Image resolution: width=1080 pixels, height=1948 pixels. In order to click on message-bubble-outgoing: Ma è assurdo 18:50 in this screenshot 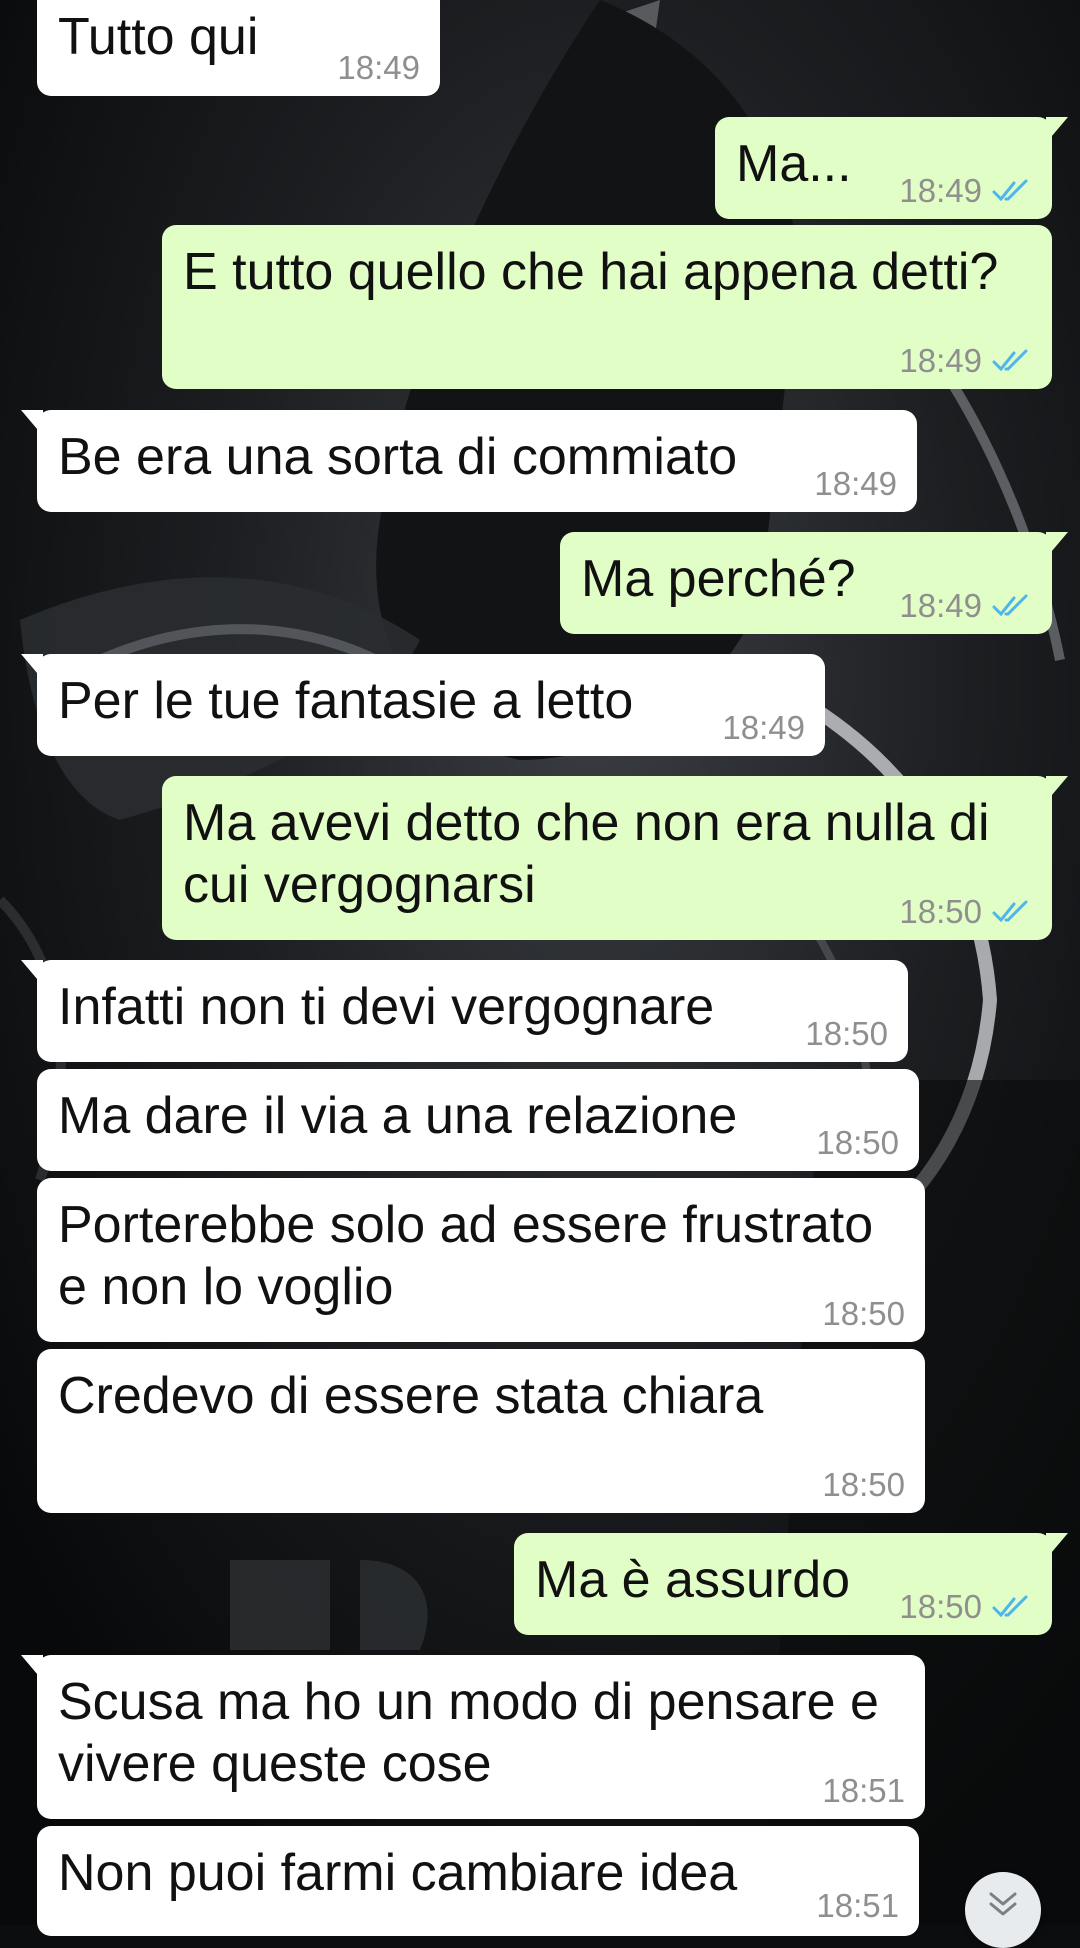, I will do `click(791, 1584)`.